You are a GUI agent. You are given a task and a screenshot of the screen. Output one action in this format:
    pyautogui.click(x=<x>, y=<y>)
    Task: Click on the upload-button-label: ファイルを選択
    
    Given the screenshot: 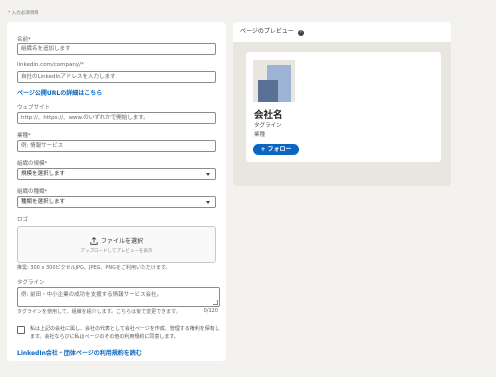 What is the action you would take?
    pyautogui.click(x=121, y=241)
    